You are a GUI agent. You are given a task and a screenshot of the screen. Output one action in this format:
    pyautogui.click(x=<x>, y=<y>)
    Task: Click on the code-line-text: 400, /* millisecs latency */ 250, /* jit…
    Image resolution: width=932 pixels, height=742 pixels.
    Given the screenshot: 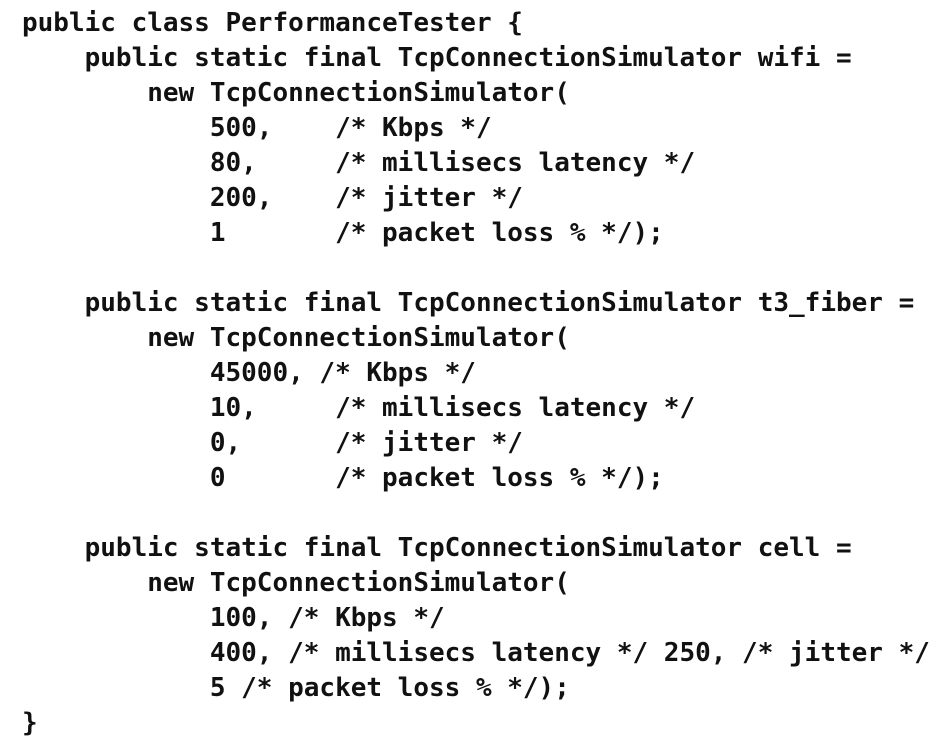 What is the action you would take?
    pyautogui.click(x=476, y=653)
    